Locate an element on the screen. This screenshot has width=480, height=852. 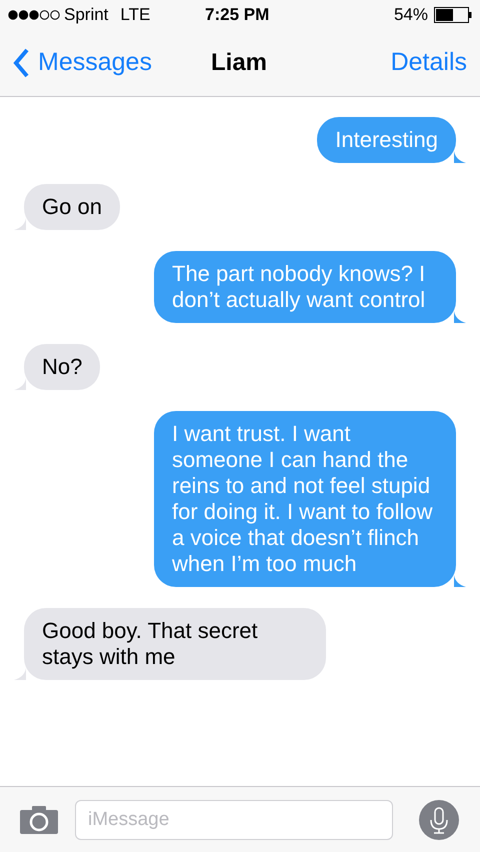
message-bubble: Go on is located at coordinates (72, 207).